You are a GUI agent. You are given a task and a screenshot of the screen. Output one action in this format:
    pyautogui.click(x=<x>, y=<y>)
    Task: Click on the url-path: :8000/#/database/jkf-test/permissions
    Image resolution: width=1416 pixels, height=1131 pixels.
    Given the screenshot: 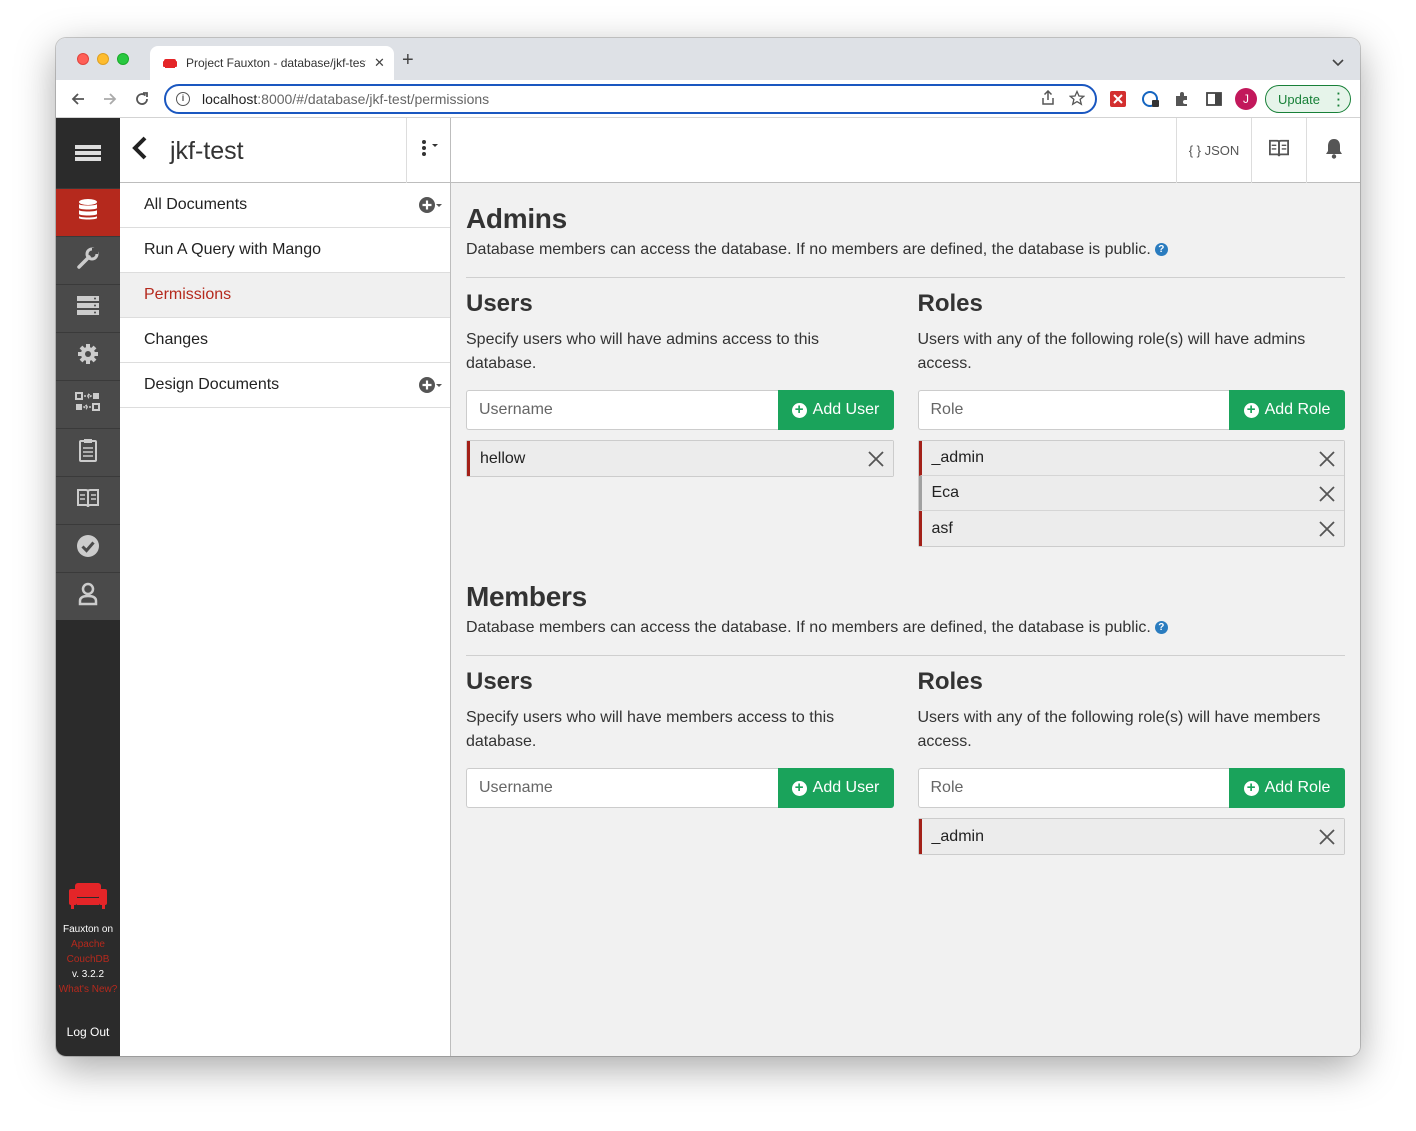 What is the action you would take?
    pyautogui.click(x=373, y=99)
    